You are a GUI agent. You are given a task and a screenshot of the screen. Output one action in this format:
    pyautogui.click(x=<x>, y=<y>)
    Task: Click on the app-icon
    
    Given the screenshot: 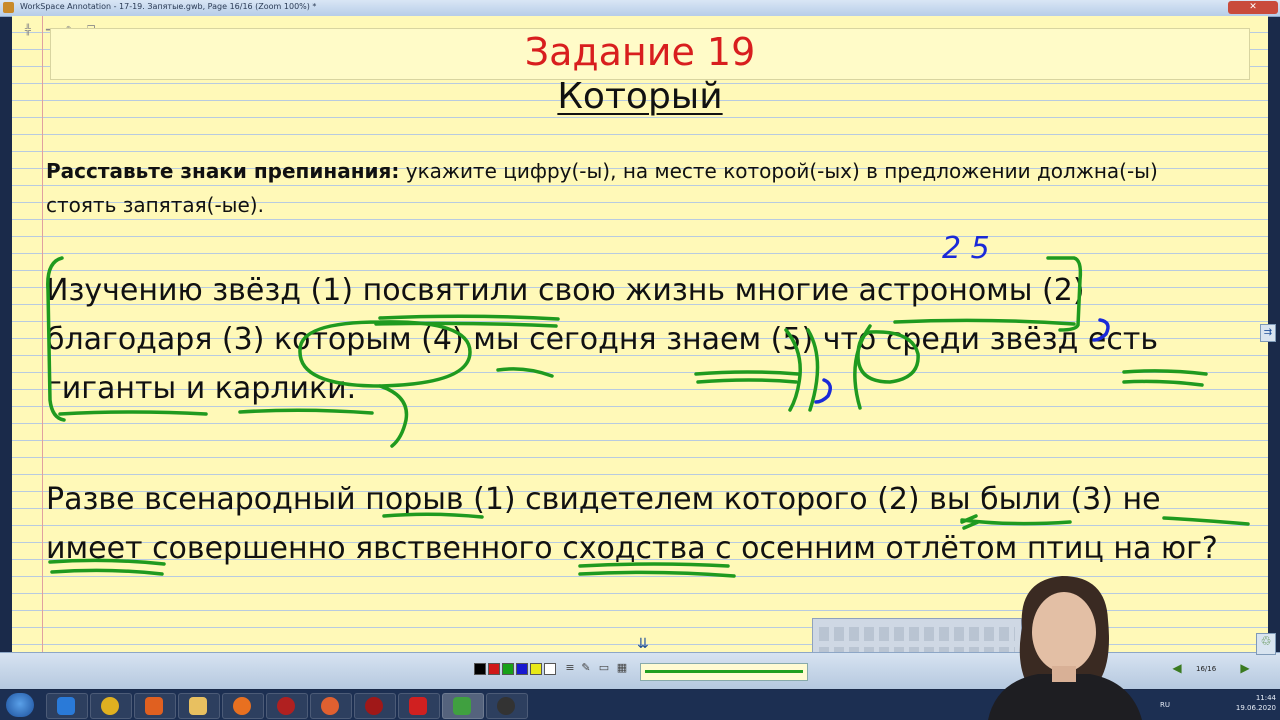 What is the action you would take?
    pyautogui.click(x=8, y=7)
    